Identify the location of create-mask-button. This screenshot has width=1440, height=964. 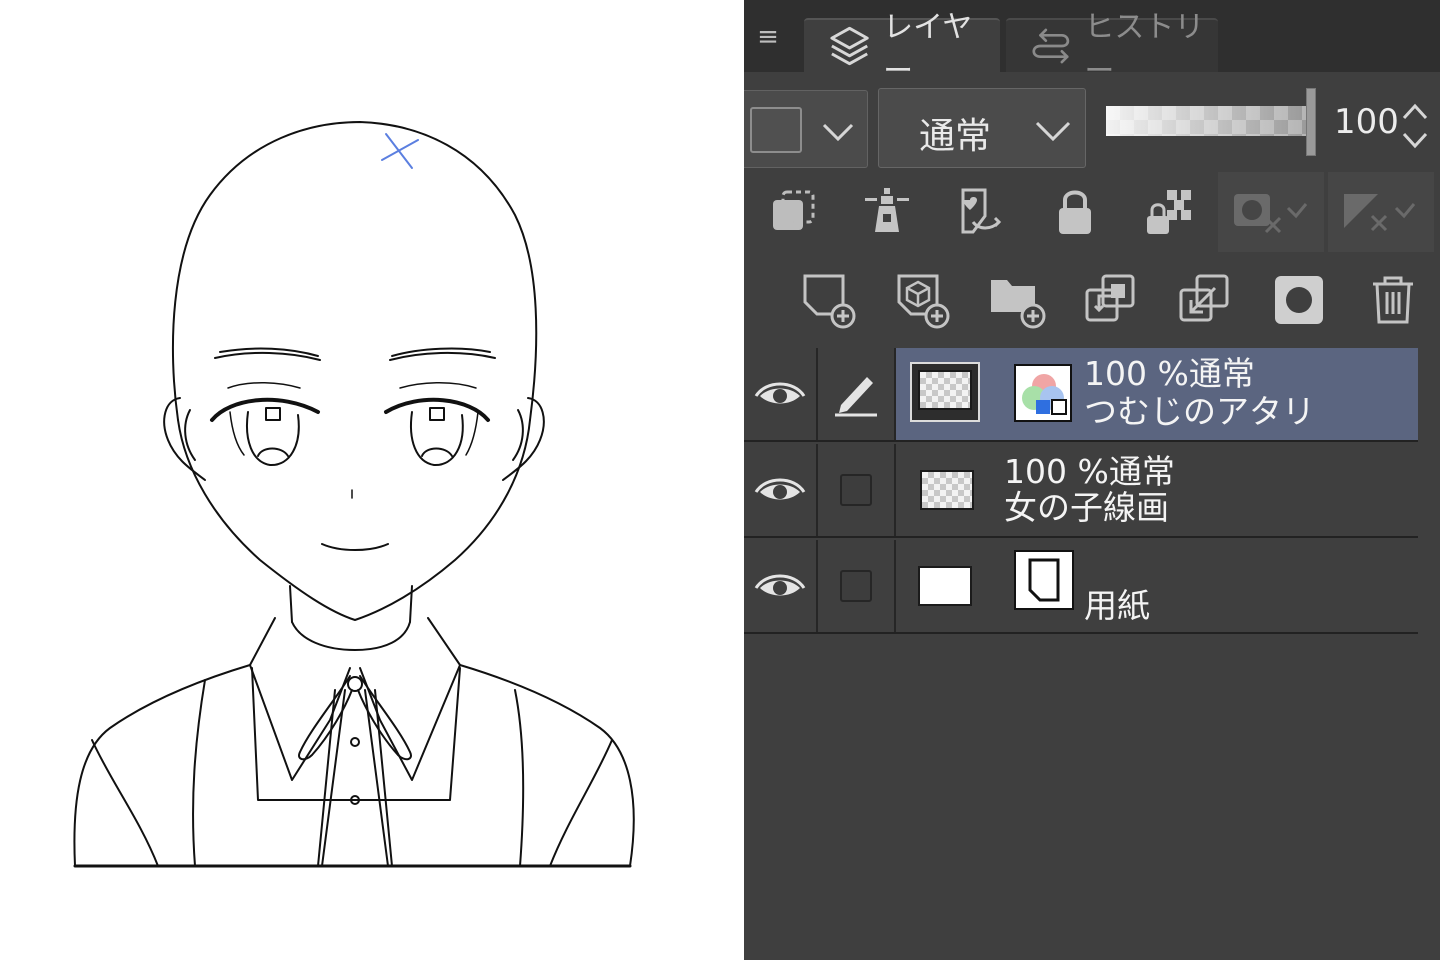
(1299, 300).